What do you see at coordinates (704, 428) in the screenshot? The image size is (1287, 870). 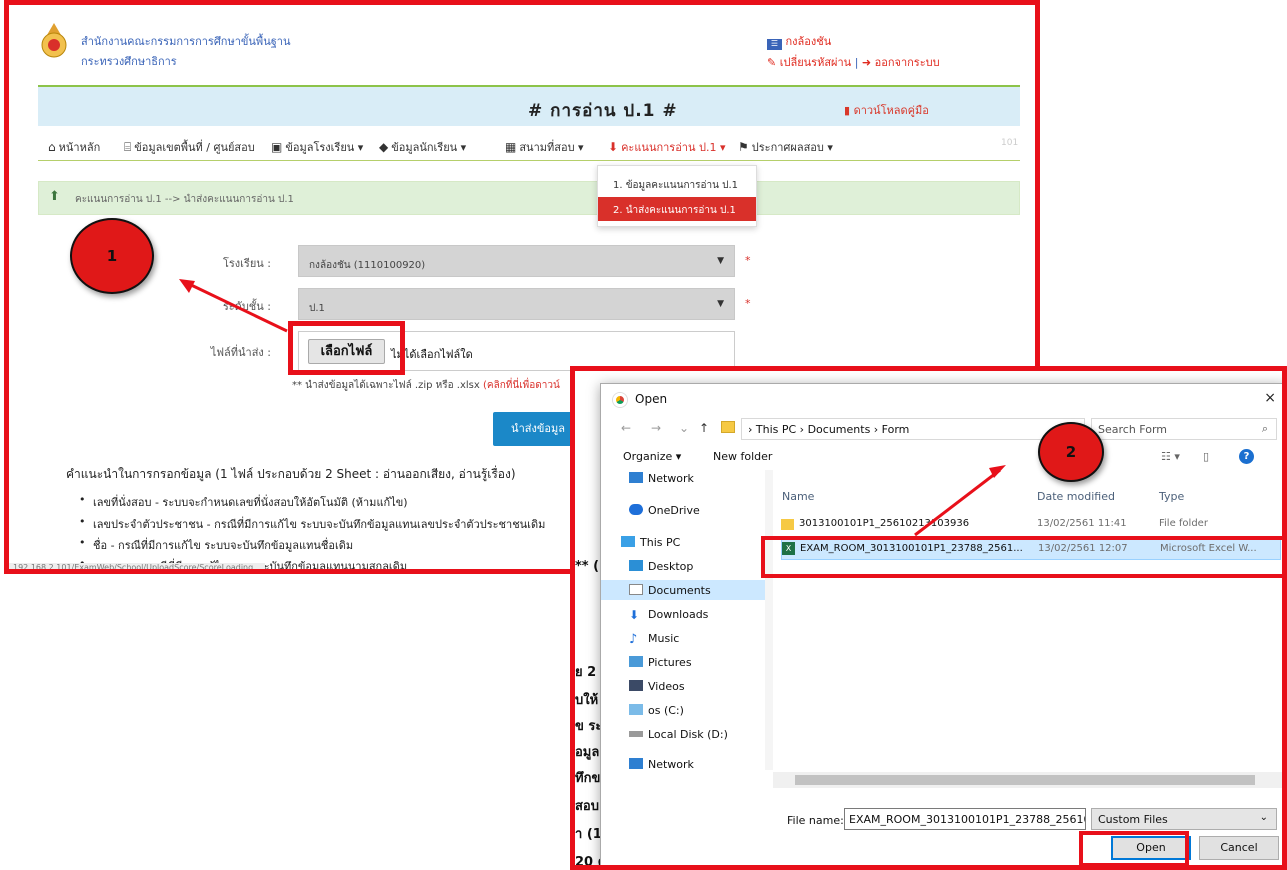 I see `up-arrow-icon: ↑` at bounding box center [704, 428].